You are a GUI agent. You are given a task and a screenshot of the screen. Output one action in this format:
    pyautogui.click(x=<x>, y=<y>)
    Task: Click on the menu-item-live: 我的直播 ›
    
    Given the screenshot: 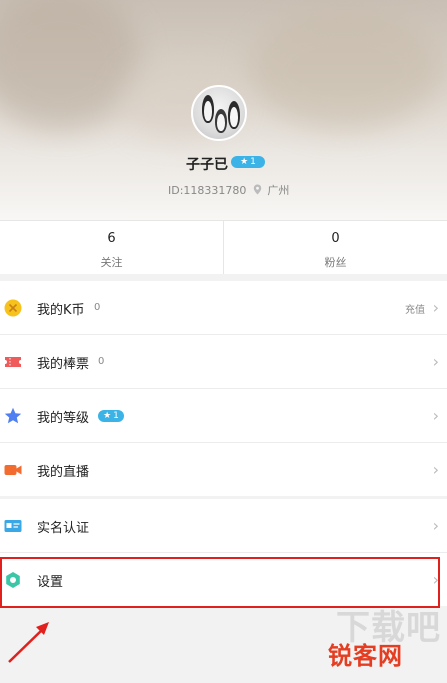 What is the action you would take?
    pyautogui.click(x=223, y=469)
    